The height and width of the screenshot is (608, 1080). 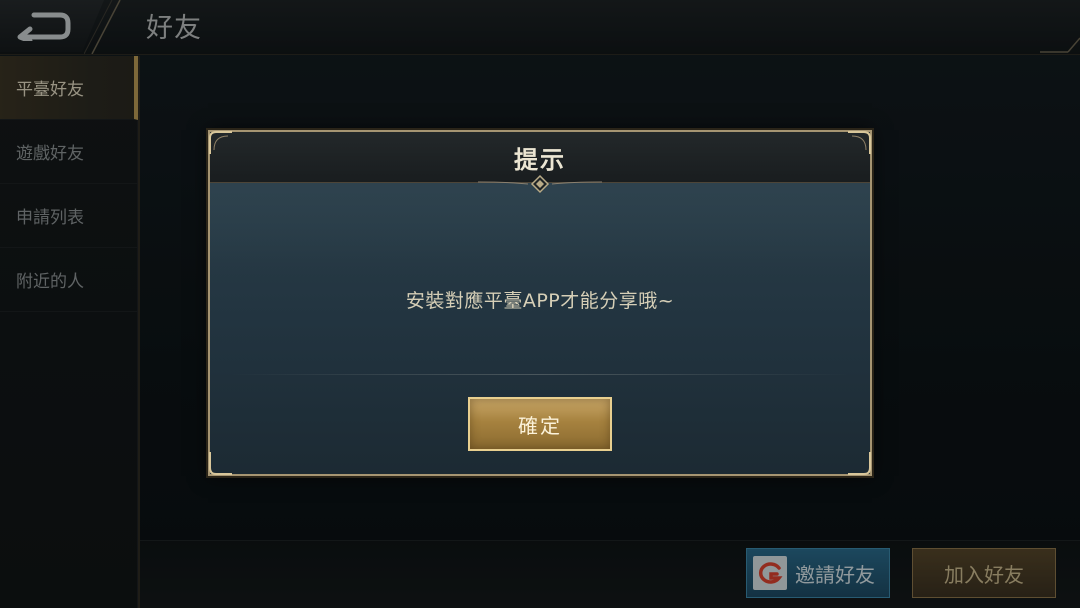 What do you see at coordinates (540, 424) in the screenshot?
I see `confirm-button: 確定` at bounding box center [540, 424].